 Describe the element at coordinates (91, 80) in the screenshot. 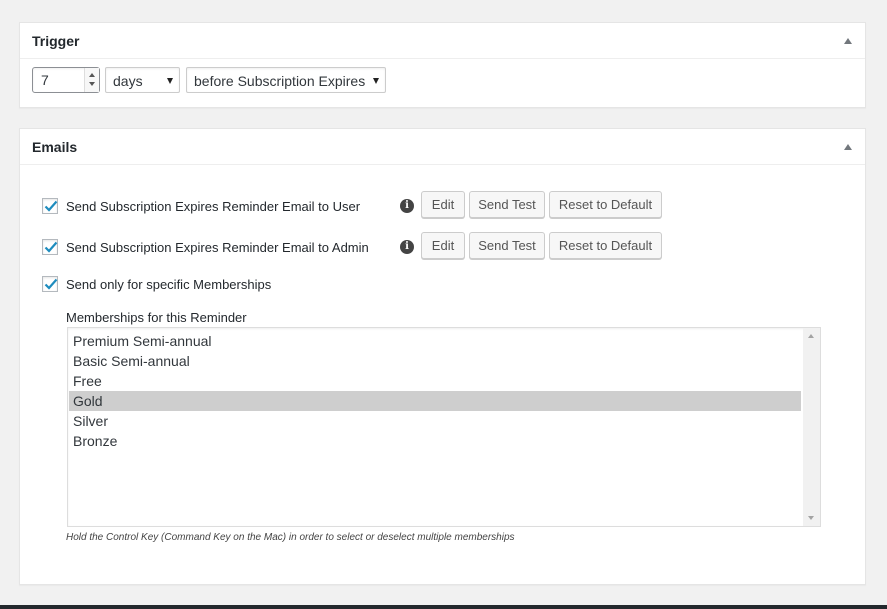

I see `number-spinner` at that location.